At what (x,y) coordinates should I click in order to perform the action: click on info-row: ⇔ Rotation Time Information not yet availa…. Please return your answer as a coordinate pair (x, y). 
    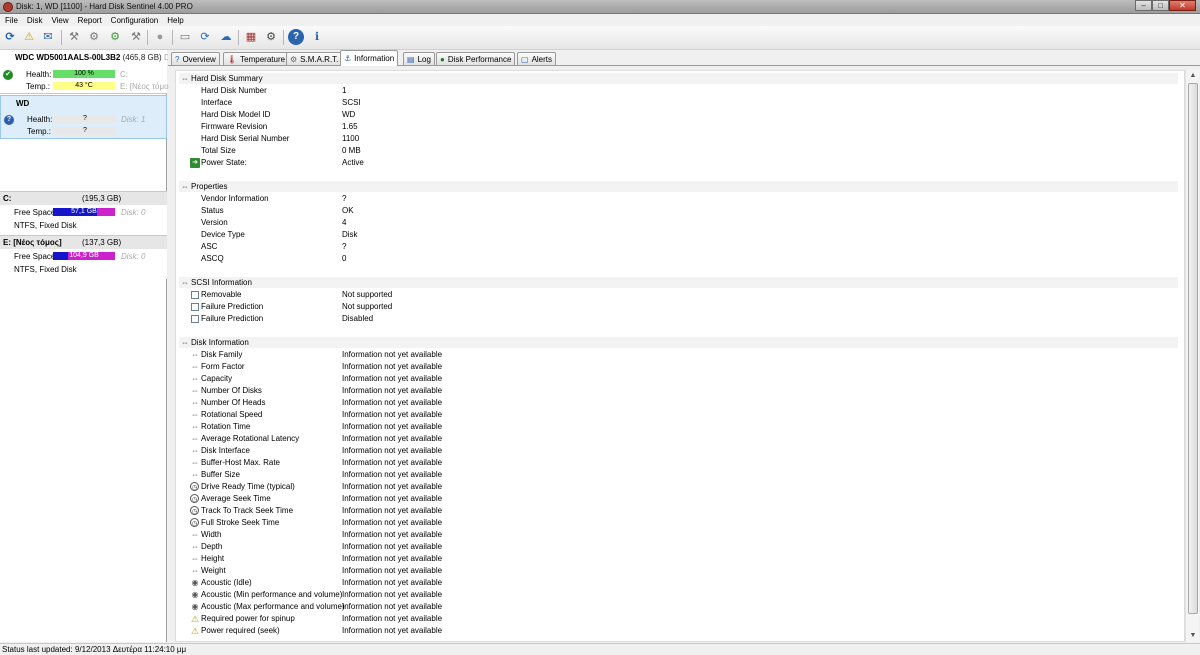
    Looking at the image, I should click on (675, 427).